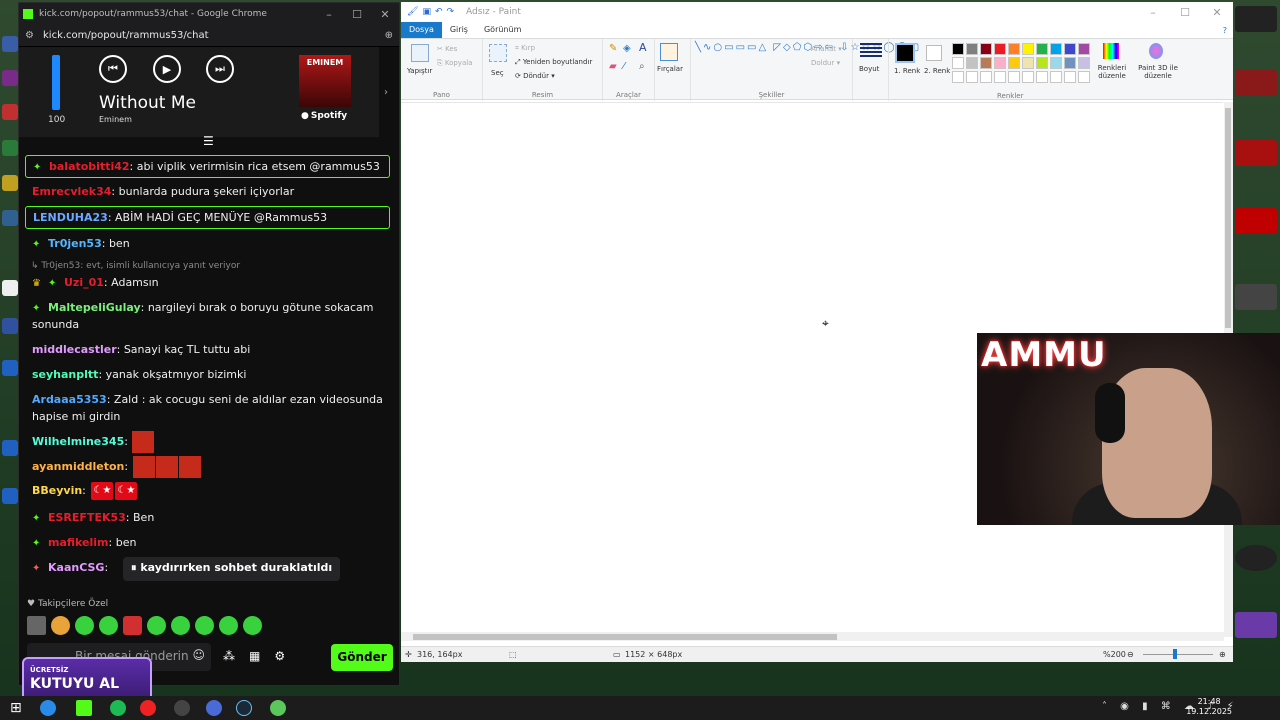  I want to click on select-button: Seç, so click(497, 73).